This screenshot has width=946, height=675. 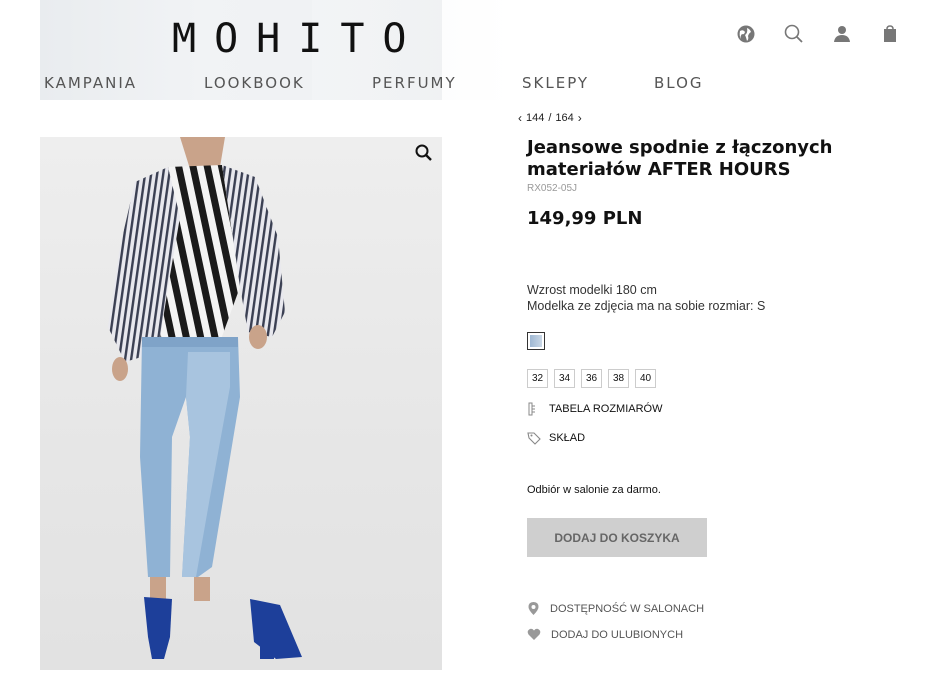 I want to click on composition-label: SKŁAD, so click(x=567, y=438).